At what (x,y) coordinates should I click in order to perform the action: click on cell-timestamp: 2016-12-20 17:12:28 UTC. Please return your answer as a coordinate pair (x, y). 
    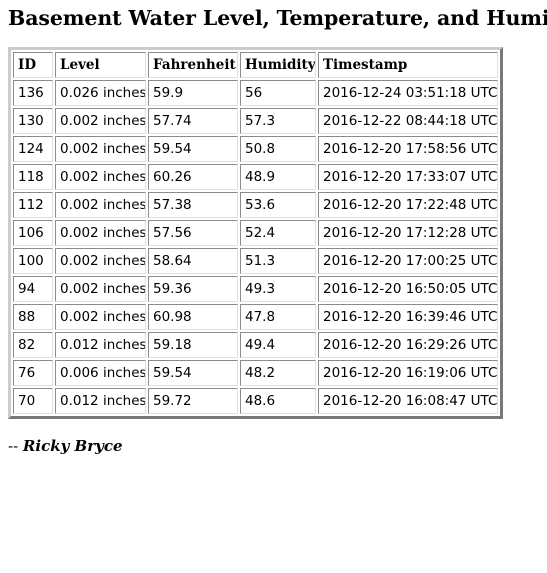
    Looking at the image, I should click on (408, 233).